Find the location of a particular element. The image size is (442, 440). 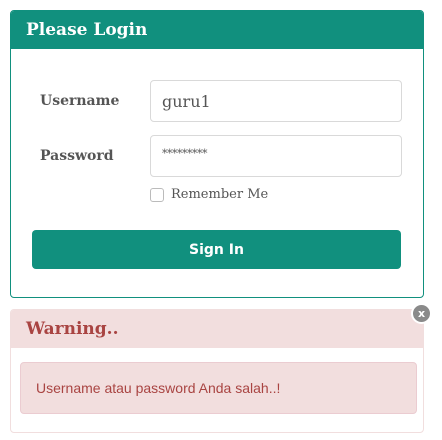

close-icon: x is located at coordinates (421, 313).